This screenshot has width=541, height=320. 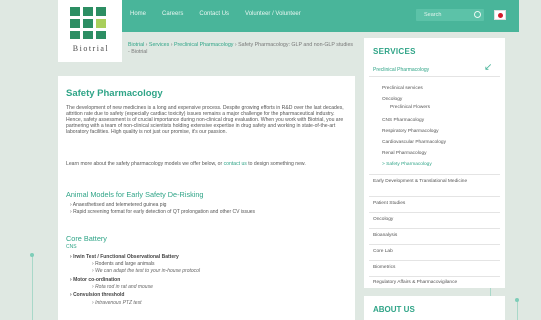 I want to click on logo: Biotrial, so click(x=90, y=31).